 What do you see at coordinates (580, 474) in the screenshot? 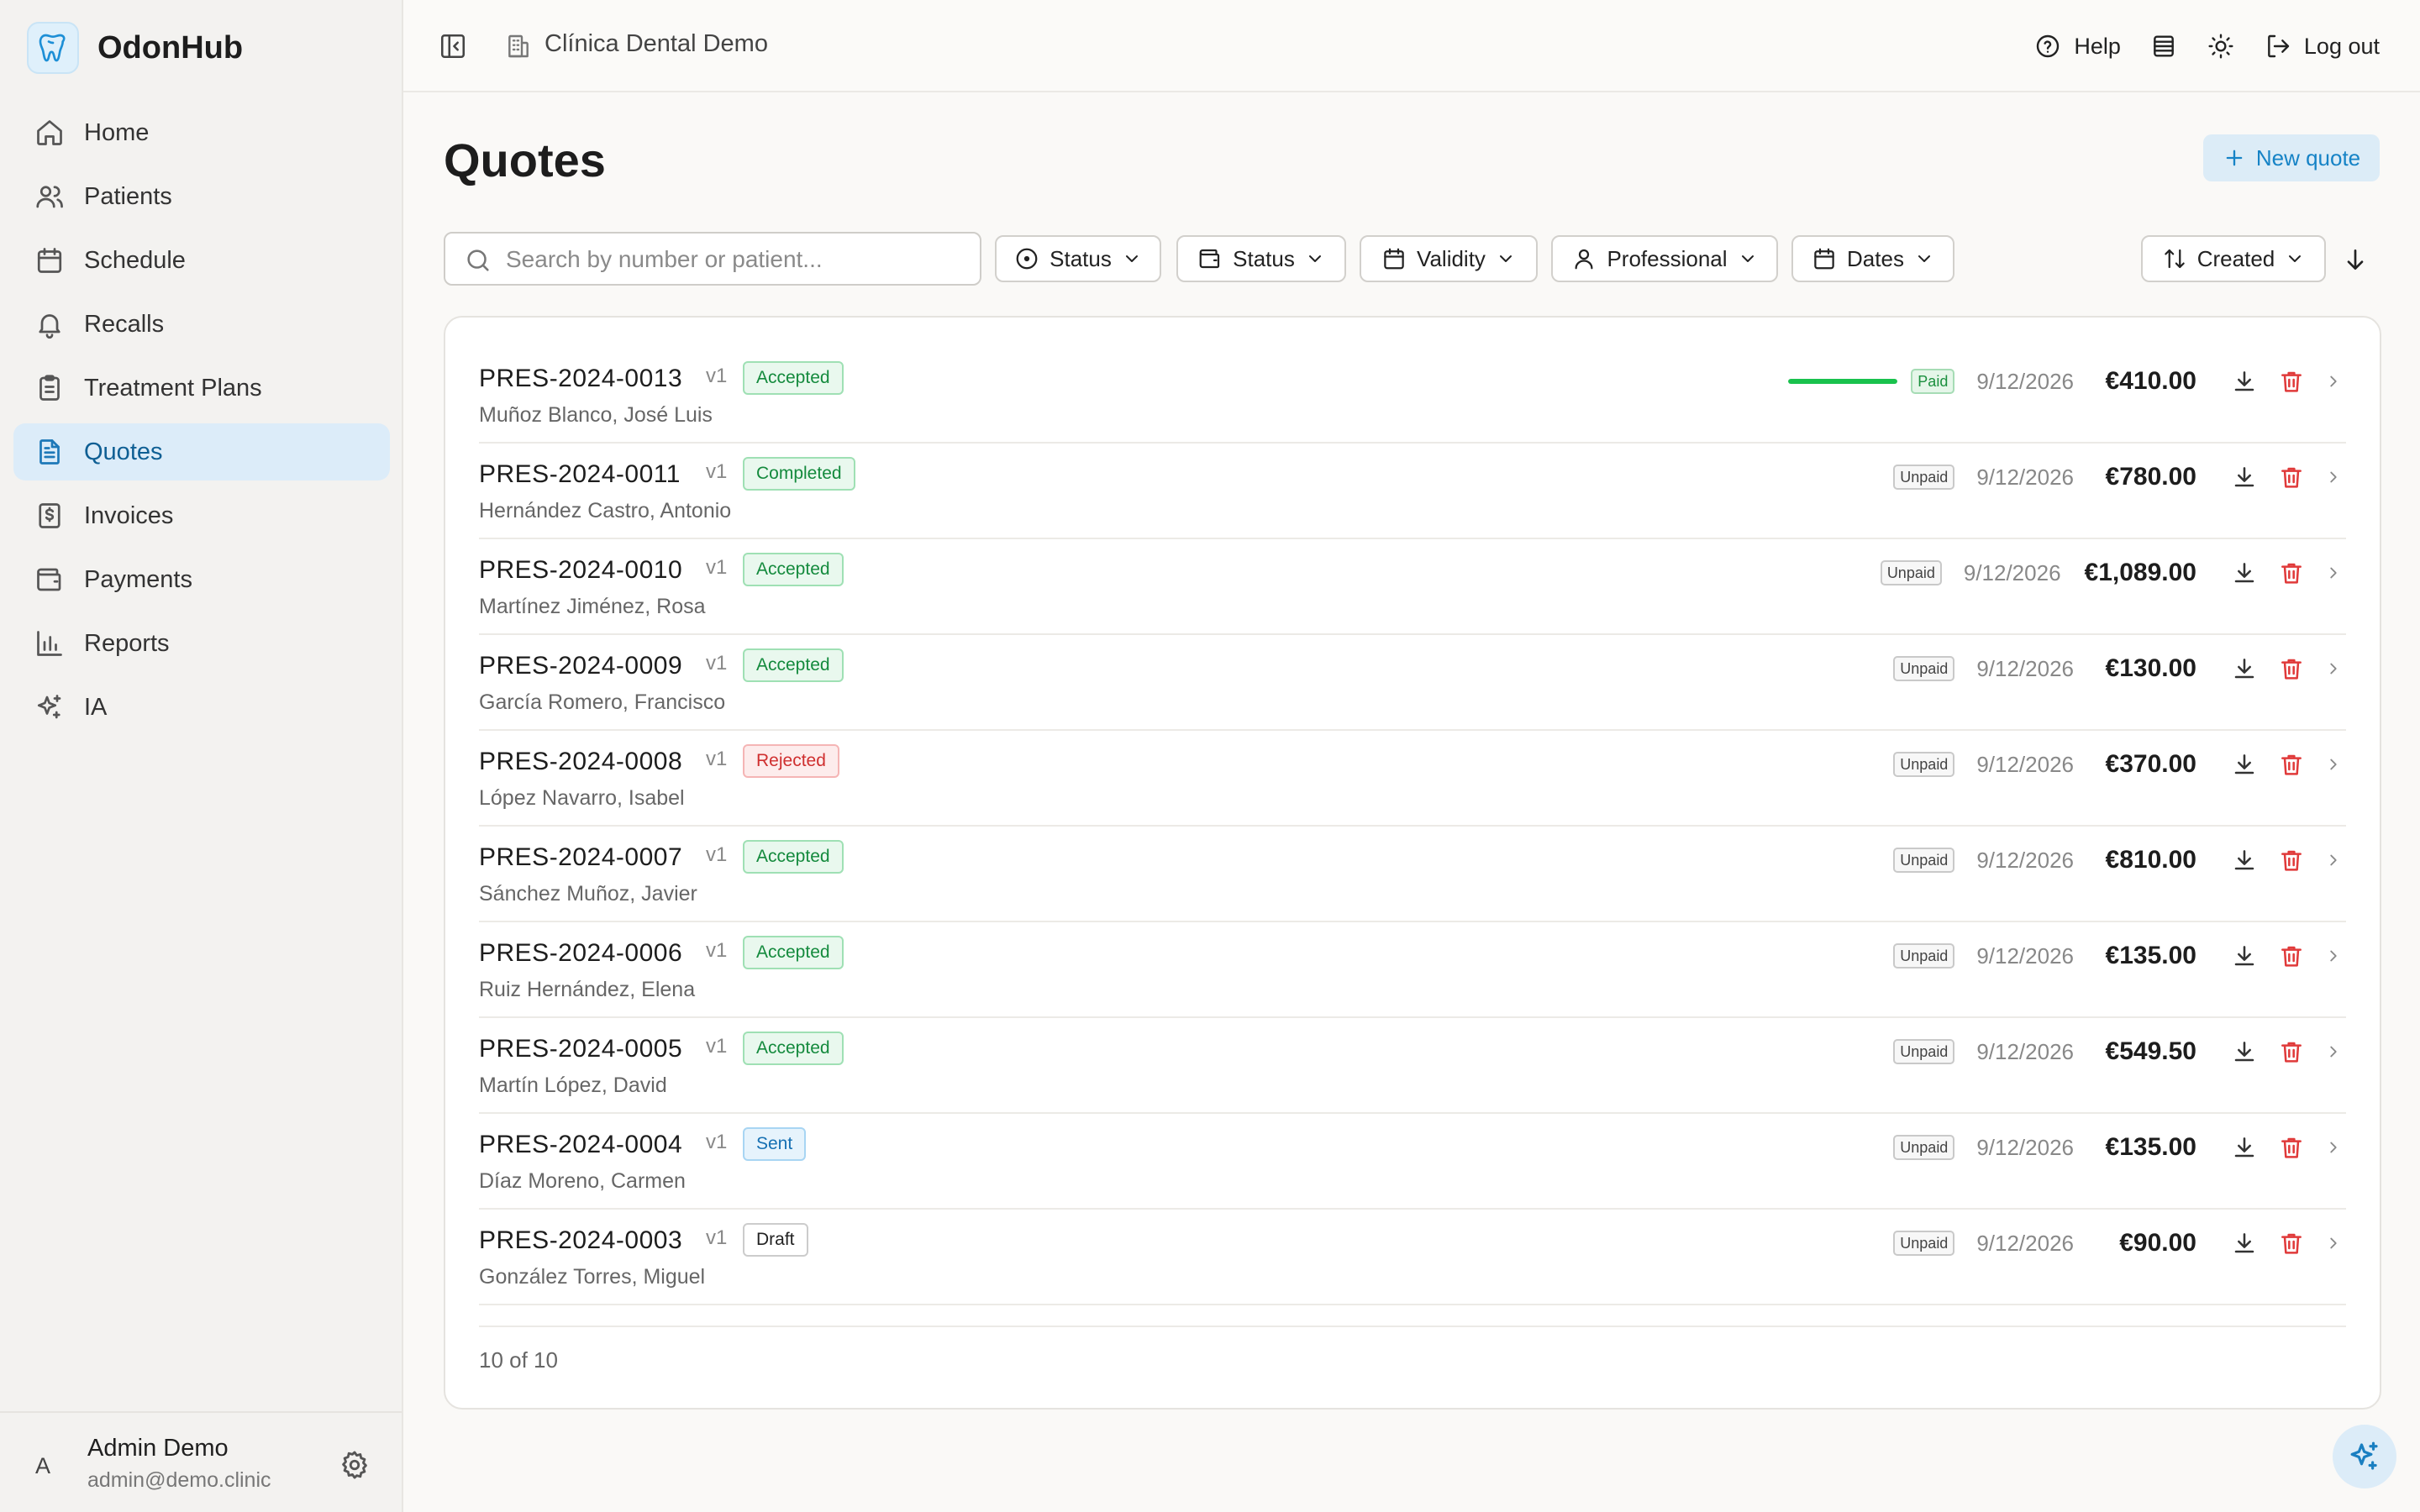
I see `quote-number: PRES-2024-0011` at bounding box center [580, 474].